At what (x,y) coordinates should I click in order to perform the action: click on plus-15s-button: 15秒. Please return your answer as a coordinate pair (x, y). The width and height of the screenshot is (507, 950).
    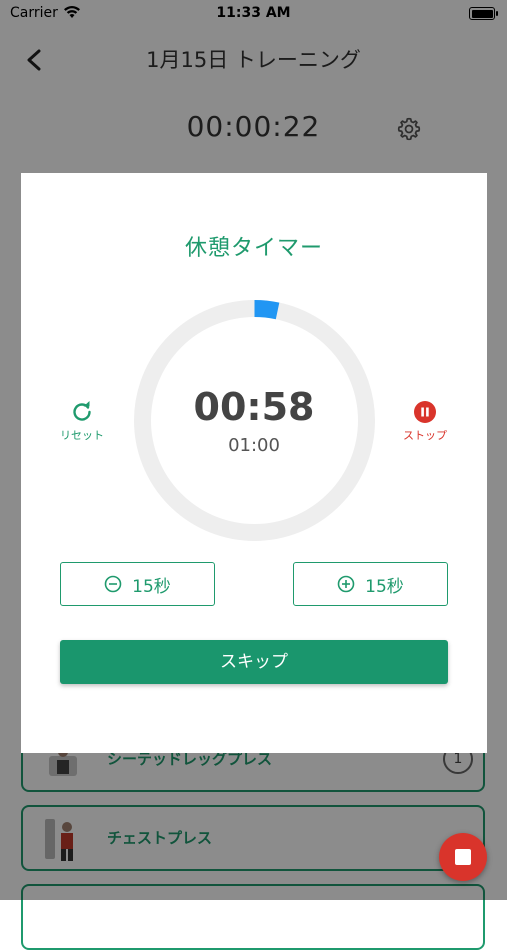
    Looking at the image, I should click on (370, 584).